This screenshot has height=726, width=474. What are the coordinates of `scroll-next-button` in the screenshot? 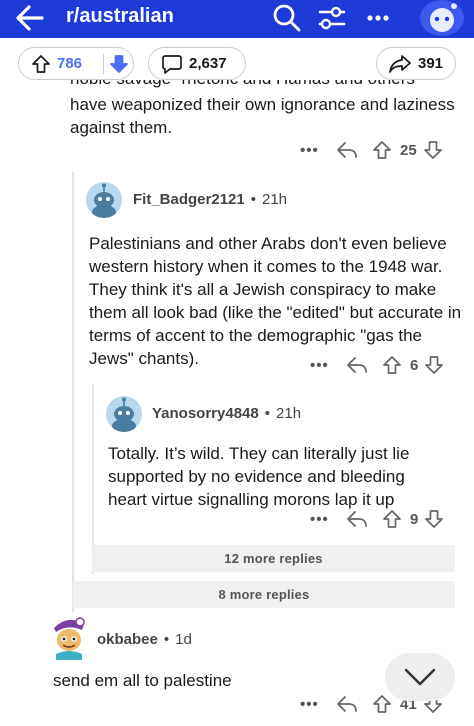 It's located at (420, 677).